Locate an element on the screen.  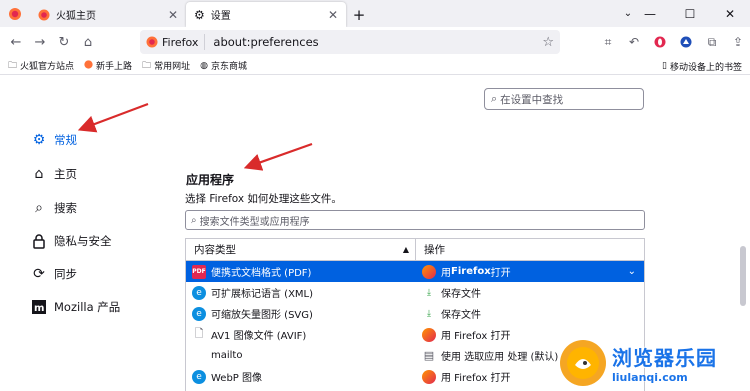
tab-firefox-home: 火狐主页 ✕ is located at coordinates (108, 14).